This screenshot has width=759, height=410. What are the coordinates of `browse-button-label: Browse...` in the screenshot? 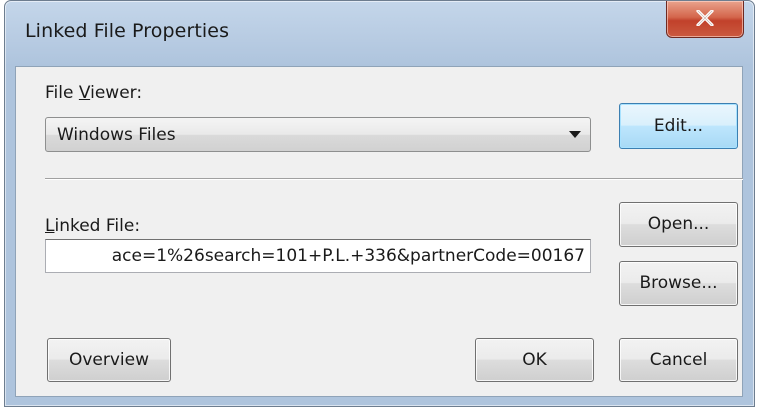 It's located at (678, 283).